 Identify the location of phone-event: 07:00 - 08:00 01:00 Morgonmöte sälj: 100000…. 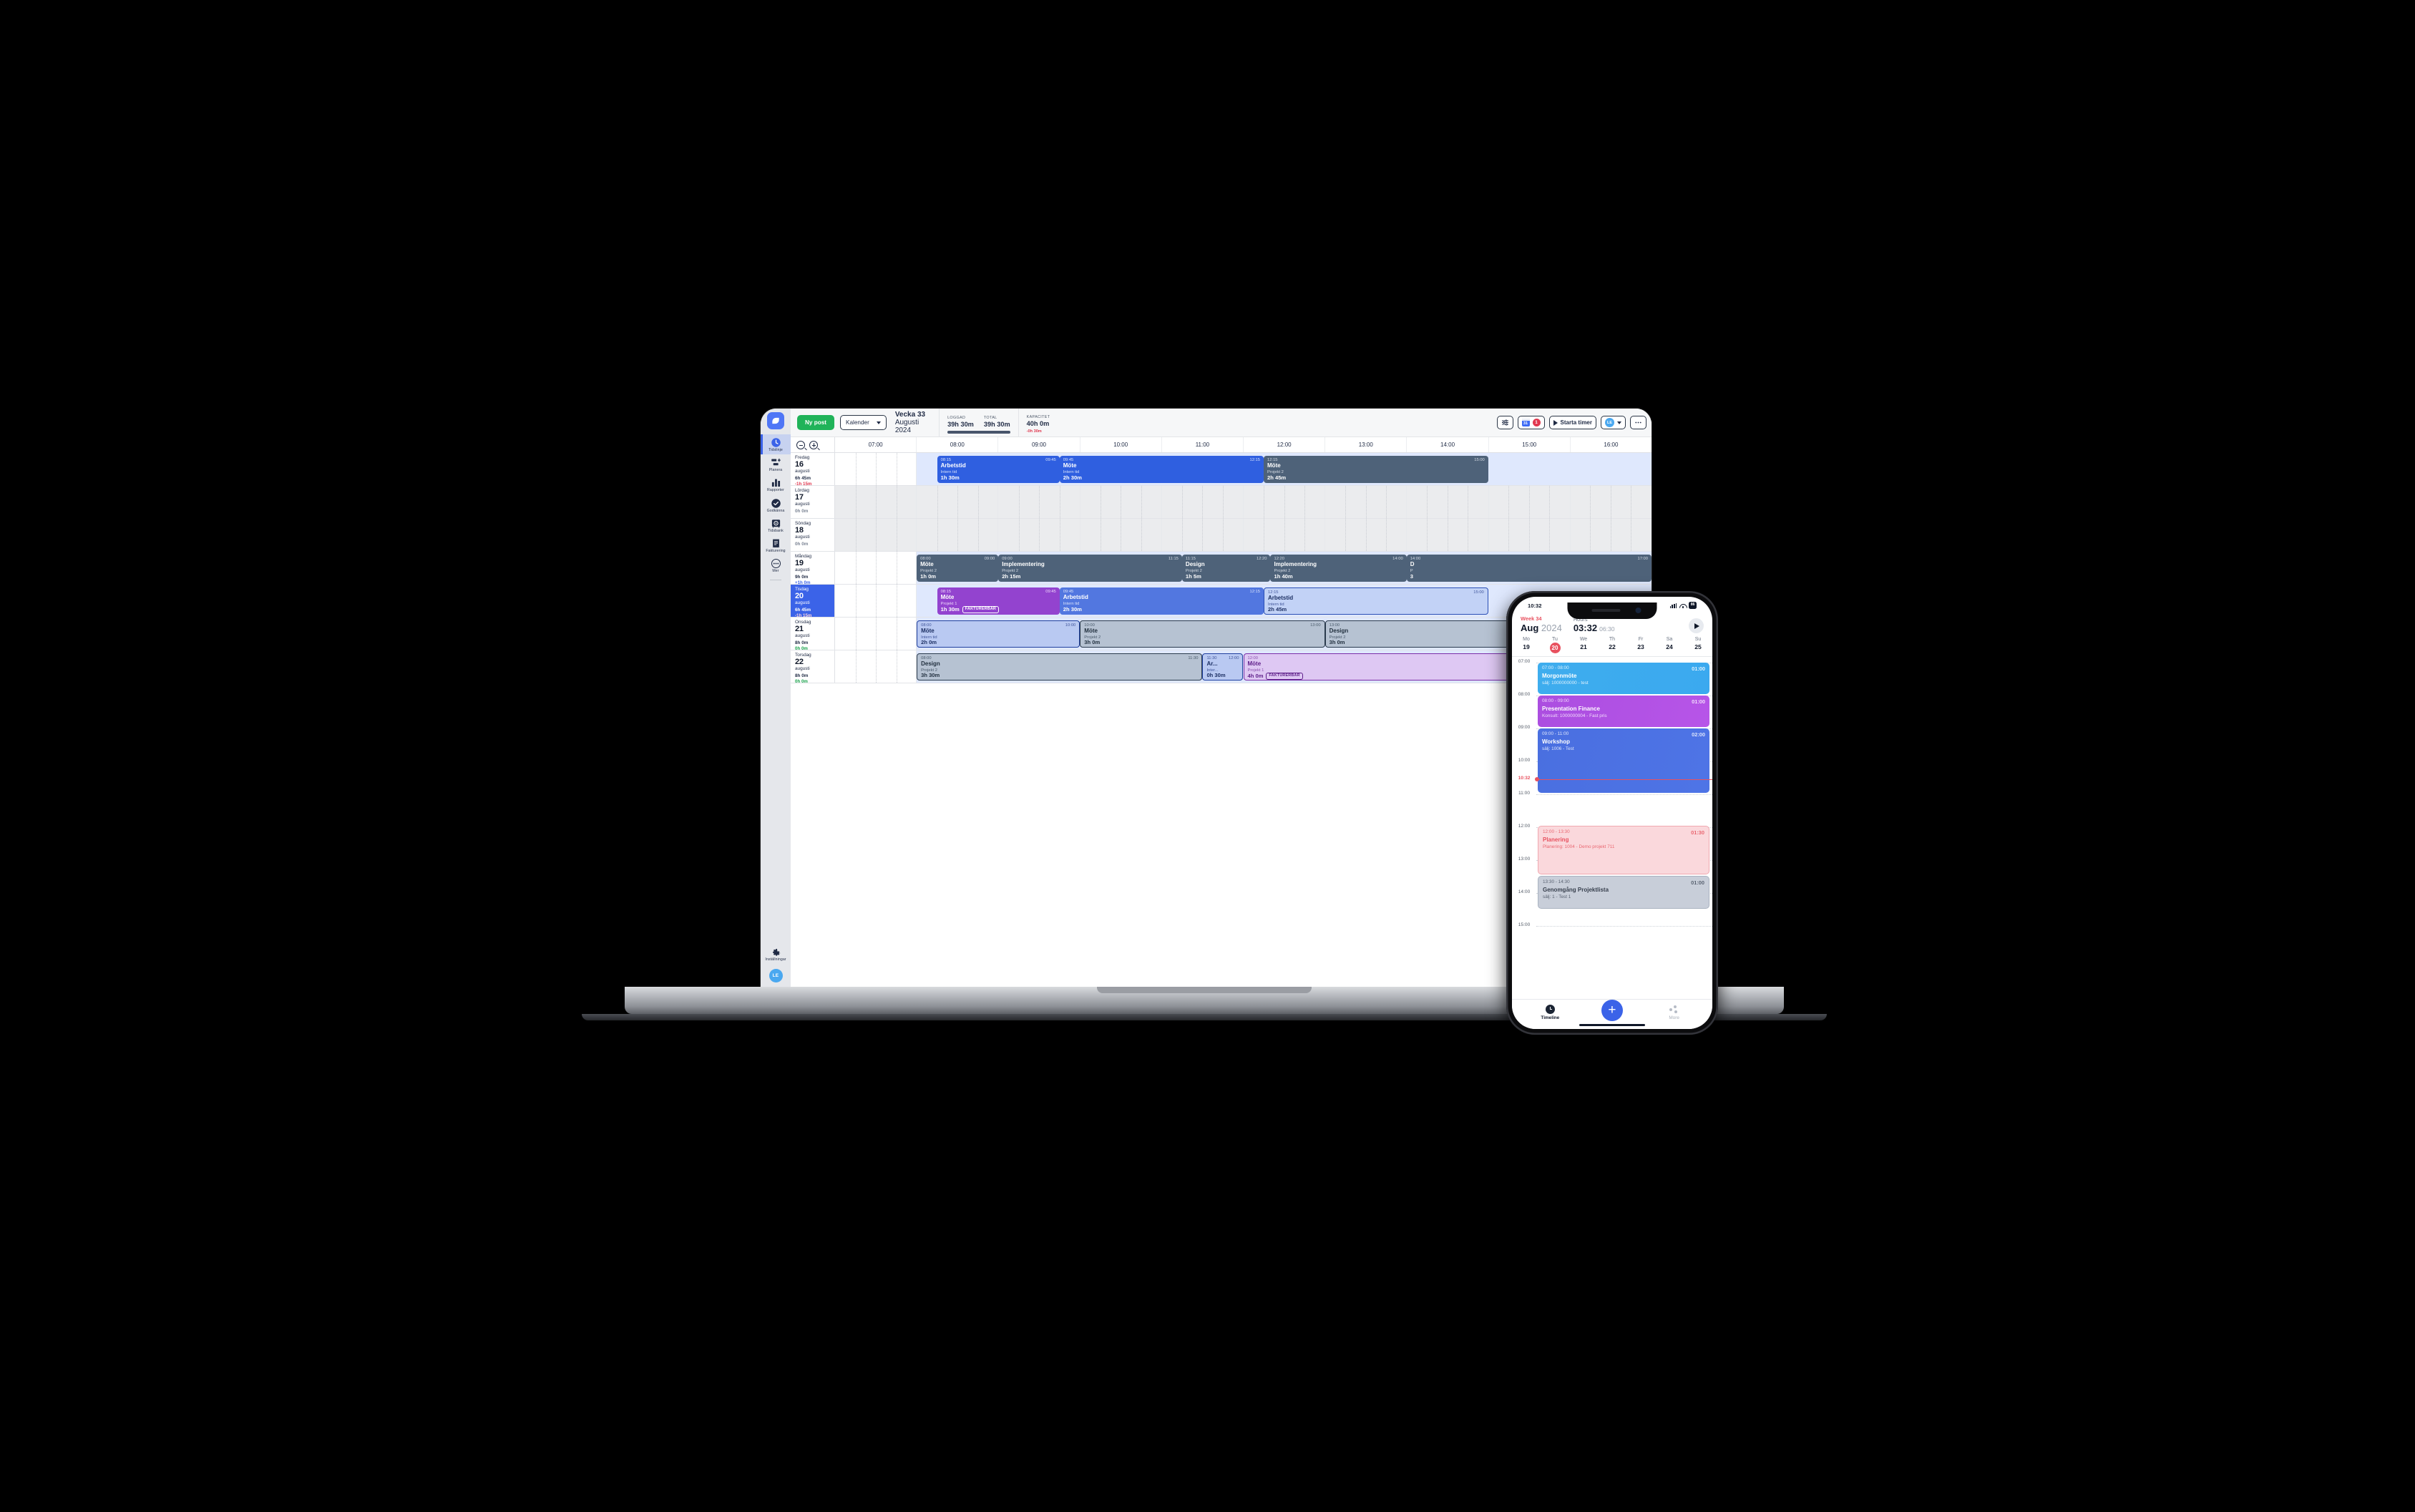
(1623, 678).